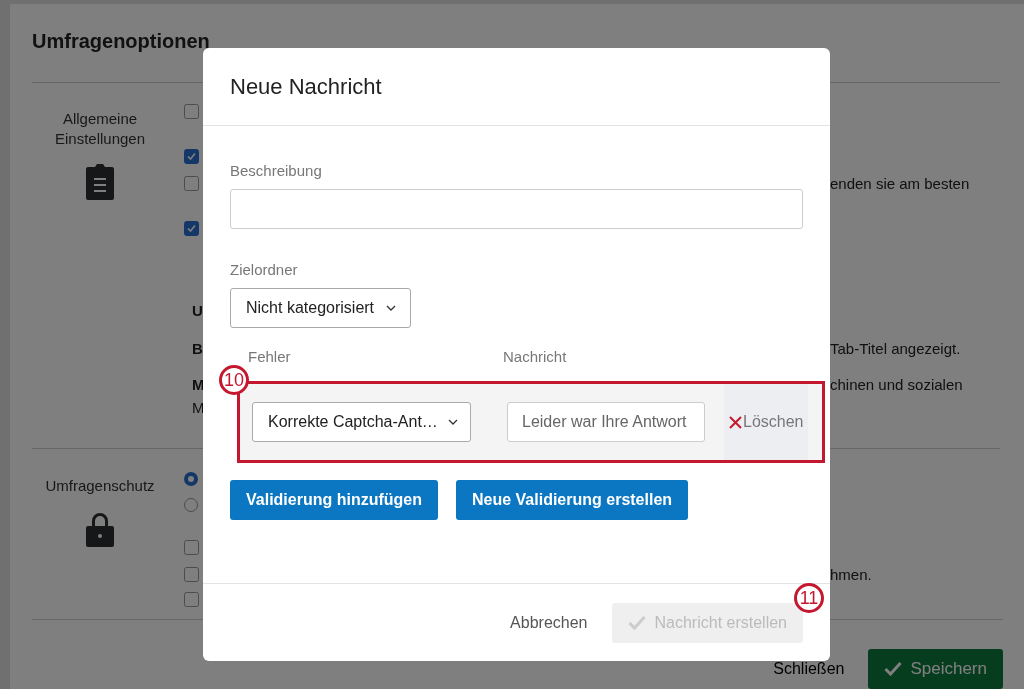 The image size is (1024, 689). Describe the element at coordinates (197, 349) in the screenshot. I see `option-text: B` at that location.